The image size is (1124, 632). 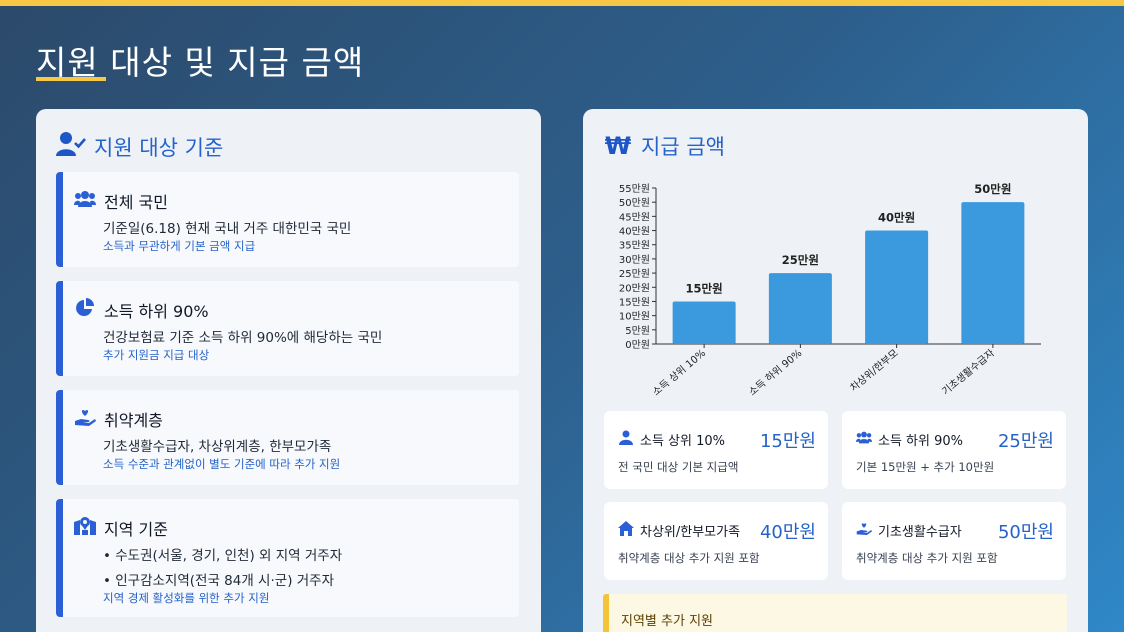 What do you see at coordinates (217, 447) in the screenshot?
I see `criteria-line: 기초생활수급자, 차상위계층, 한부모가족` at bounding box center [217, 447].